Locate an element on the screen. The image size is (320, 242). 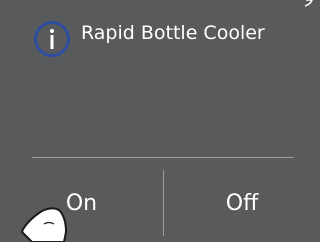
dialog-header: Rapid Bottle Cooler is located at coordinates (149, 39).